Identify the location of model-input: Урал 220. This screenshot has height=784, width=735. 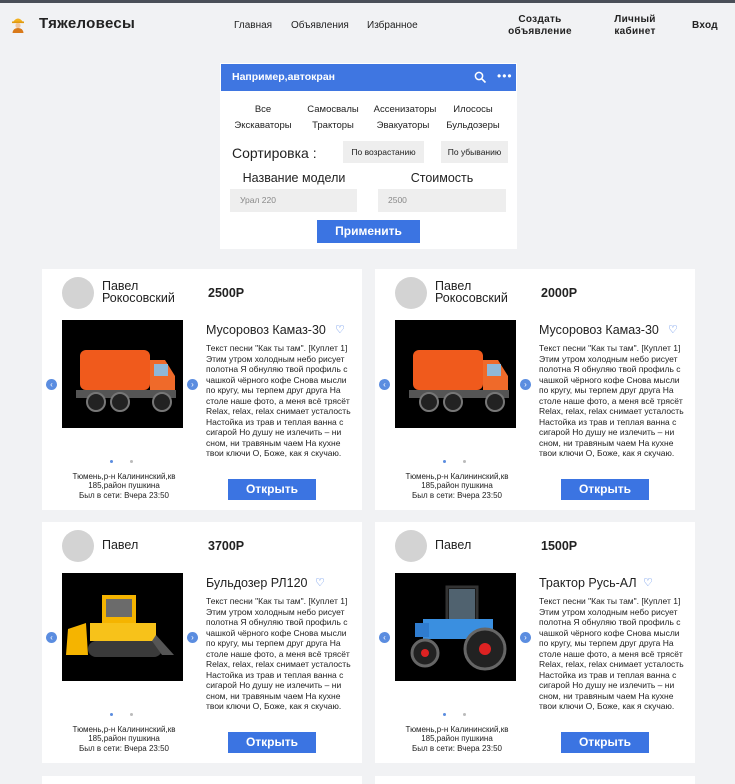
(293, 200).